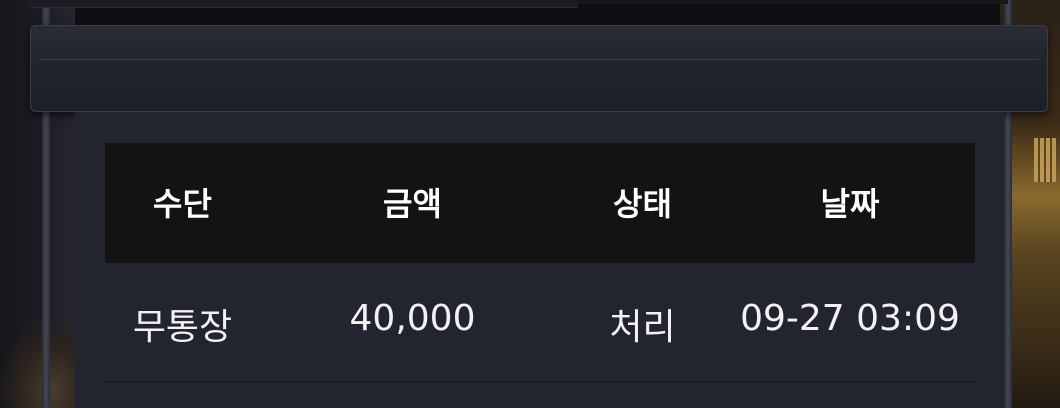 The height and width of the screenshot is (408, 1060). What do you see at coordinates (37, 364) in the screenshot?
I see `background-figure` at bounding box center [37, 364].